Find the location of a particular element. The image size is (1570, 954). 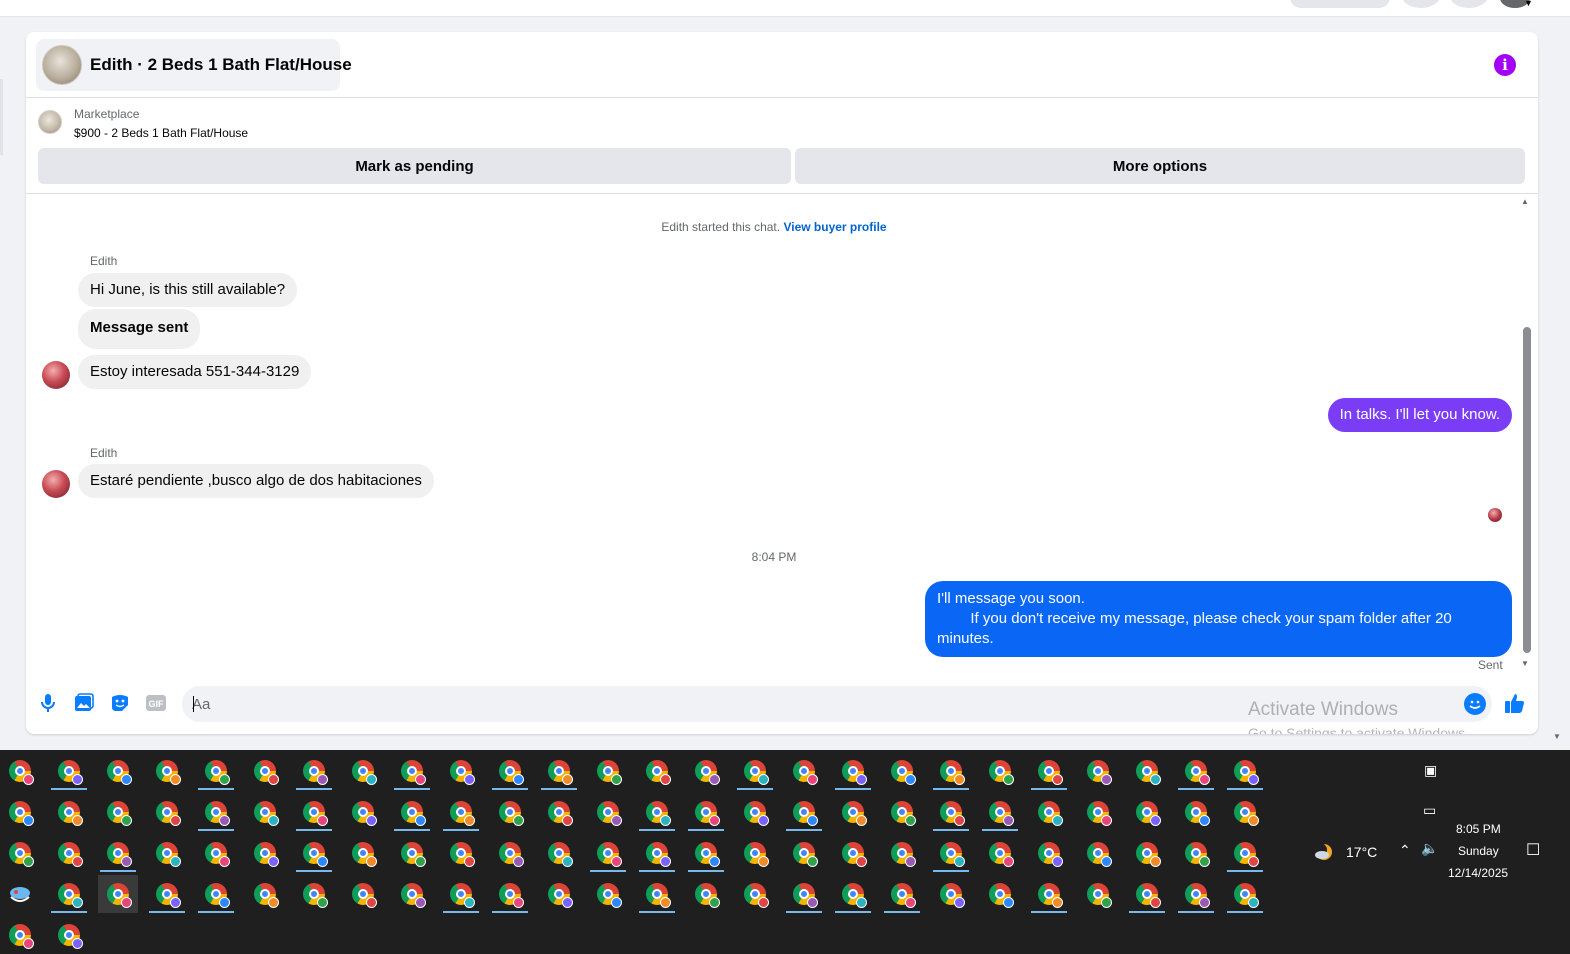

scroll-up-arrow-icon: ▲ is located at coordinates (1525, 201).